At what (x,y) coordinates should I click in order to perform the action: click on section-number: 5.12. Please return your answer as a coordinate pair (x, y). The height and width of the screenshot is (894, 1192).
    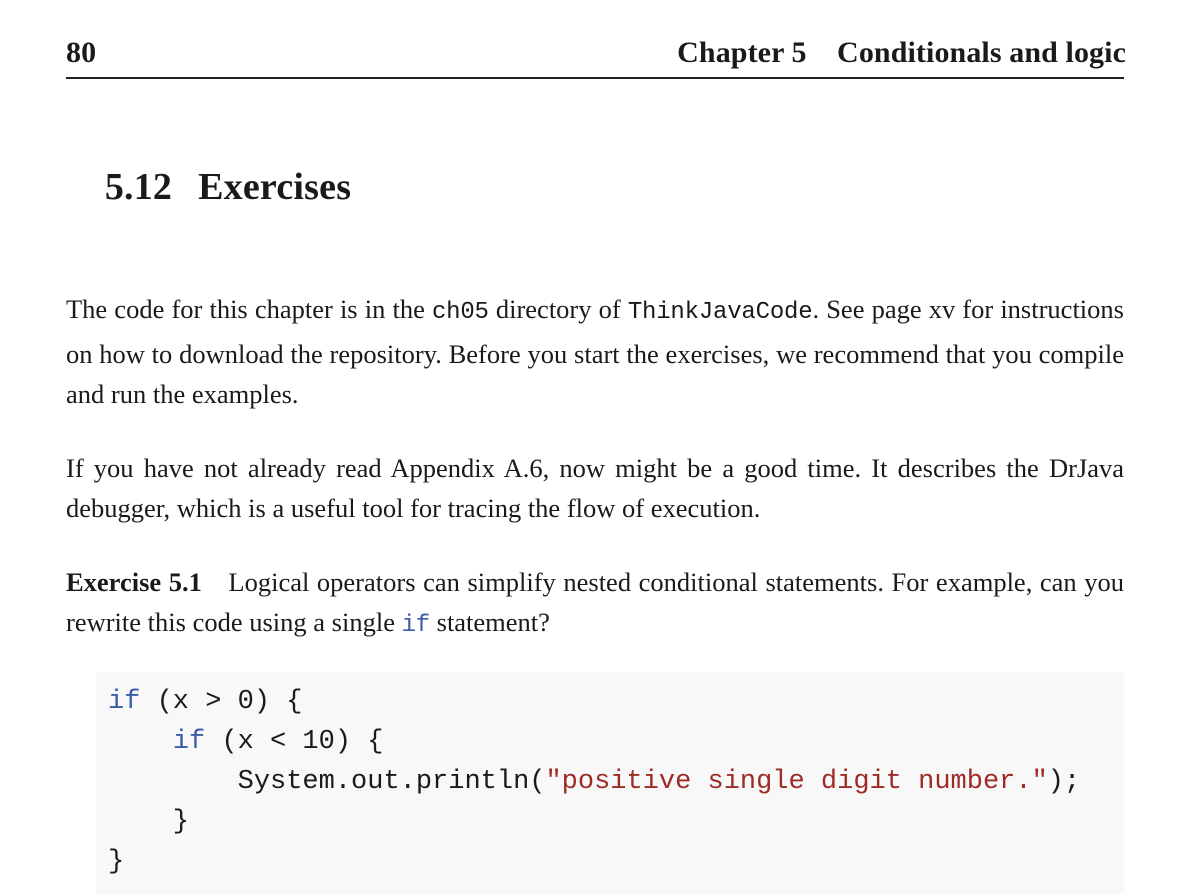
    Looking at the image, I should click on (138, 187).